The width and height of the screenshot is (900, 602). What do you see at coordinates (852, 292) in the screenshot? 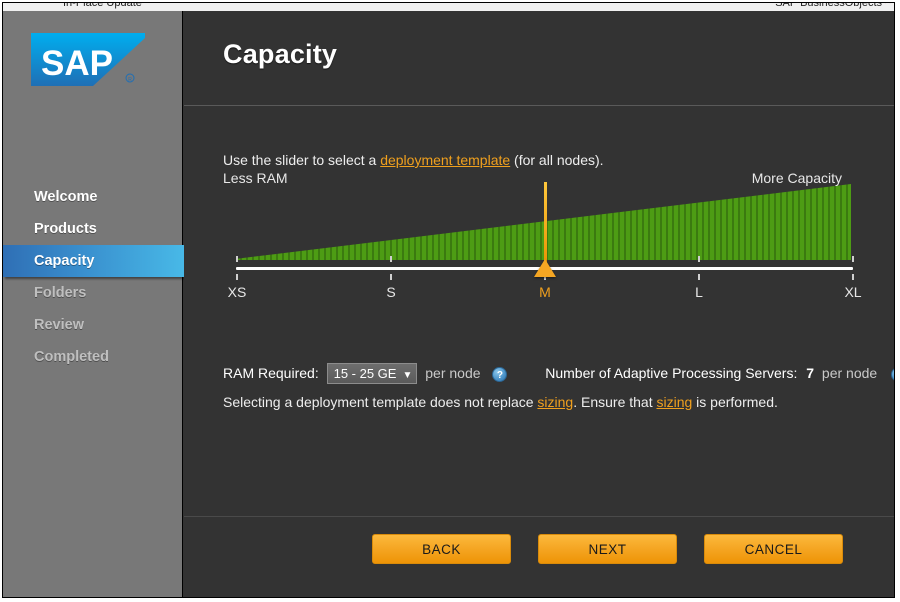
I see `slider-label-xl: XL` at bounding box center [852, 292].